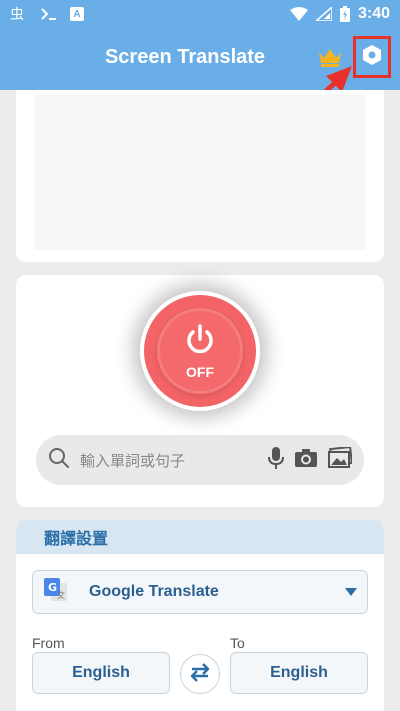 The height and width of the screenshot is (711, 400). I want to click on svg-text: G, so click(52, 587).